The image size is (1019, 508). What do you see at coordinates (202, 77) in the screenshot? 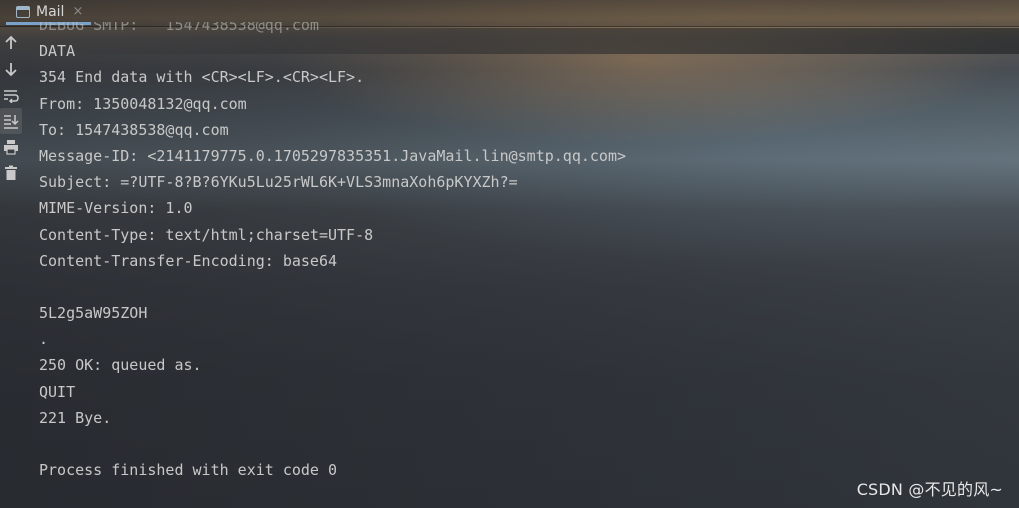
I see `console-line: 354 End data with <CR><LF>.<CR><LF>.` at bounding box center [202, 77].